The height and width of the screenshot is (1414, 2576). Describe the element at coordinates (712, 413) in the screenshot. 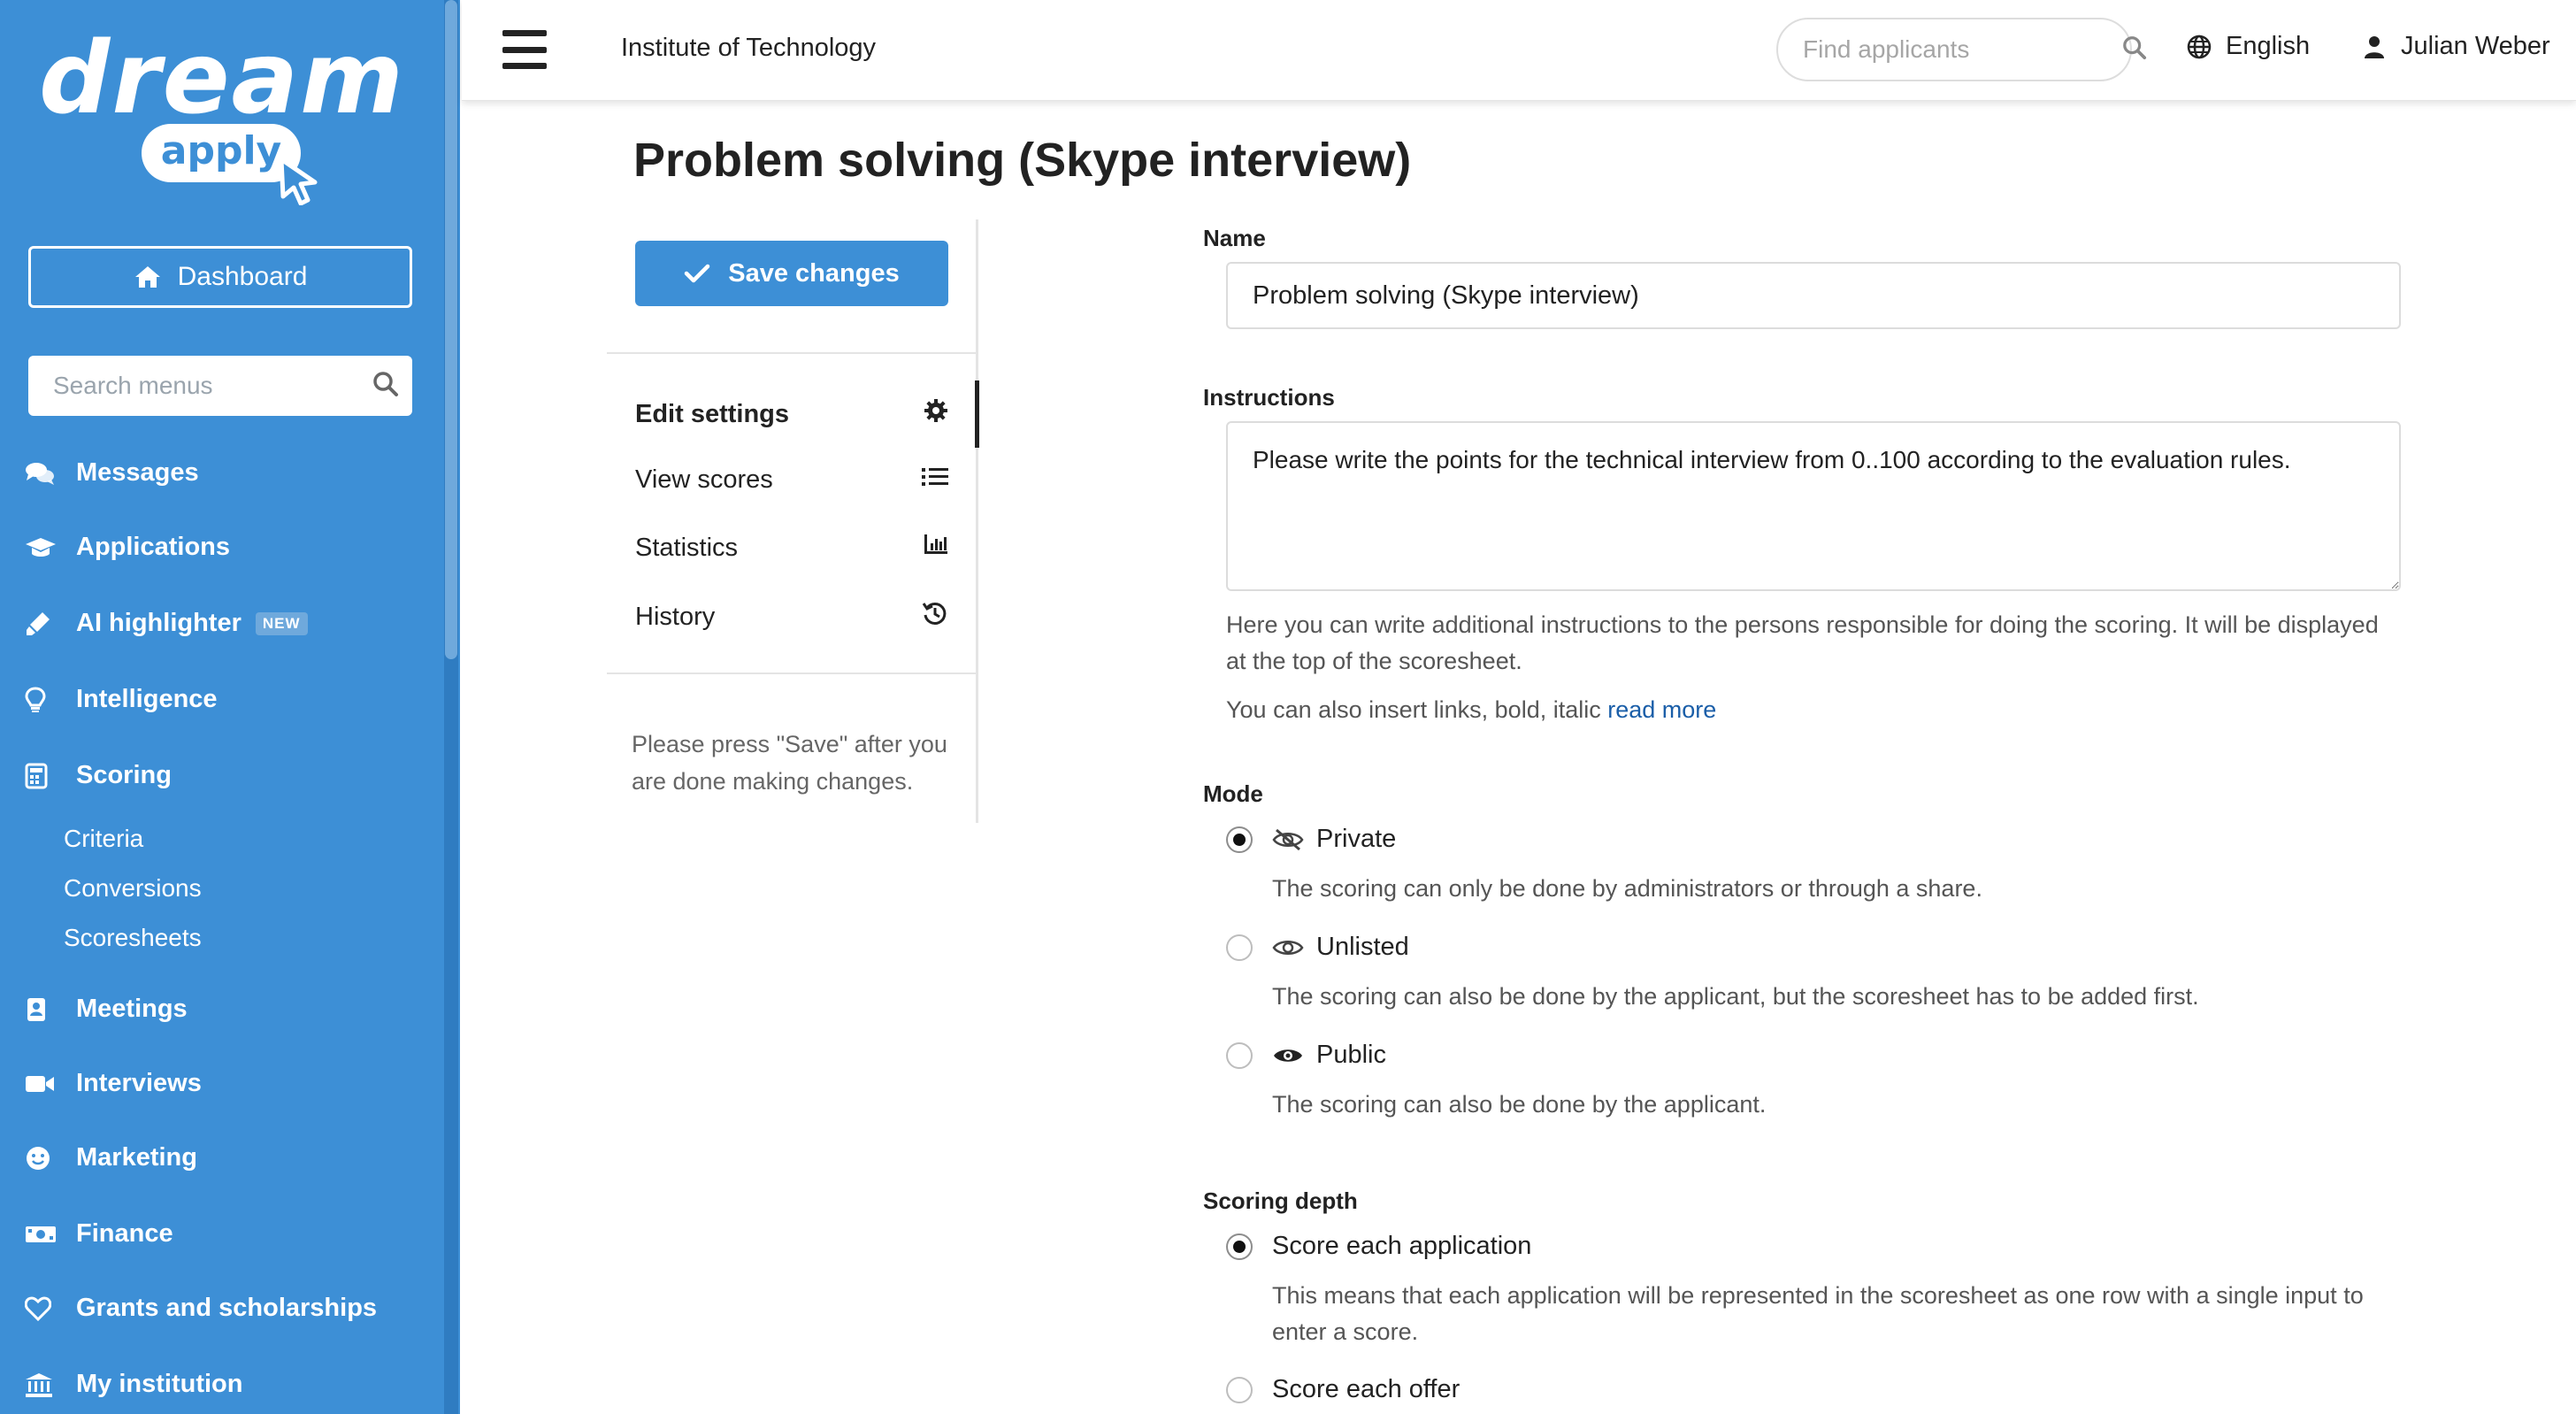

I see `submenu-label: Edit settings` at that location.